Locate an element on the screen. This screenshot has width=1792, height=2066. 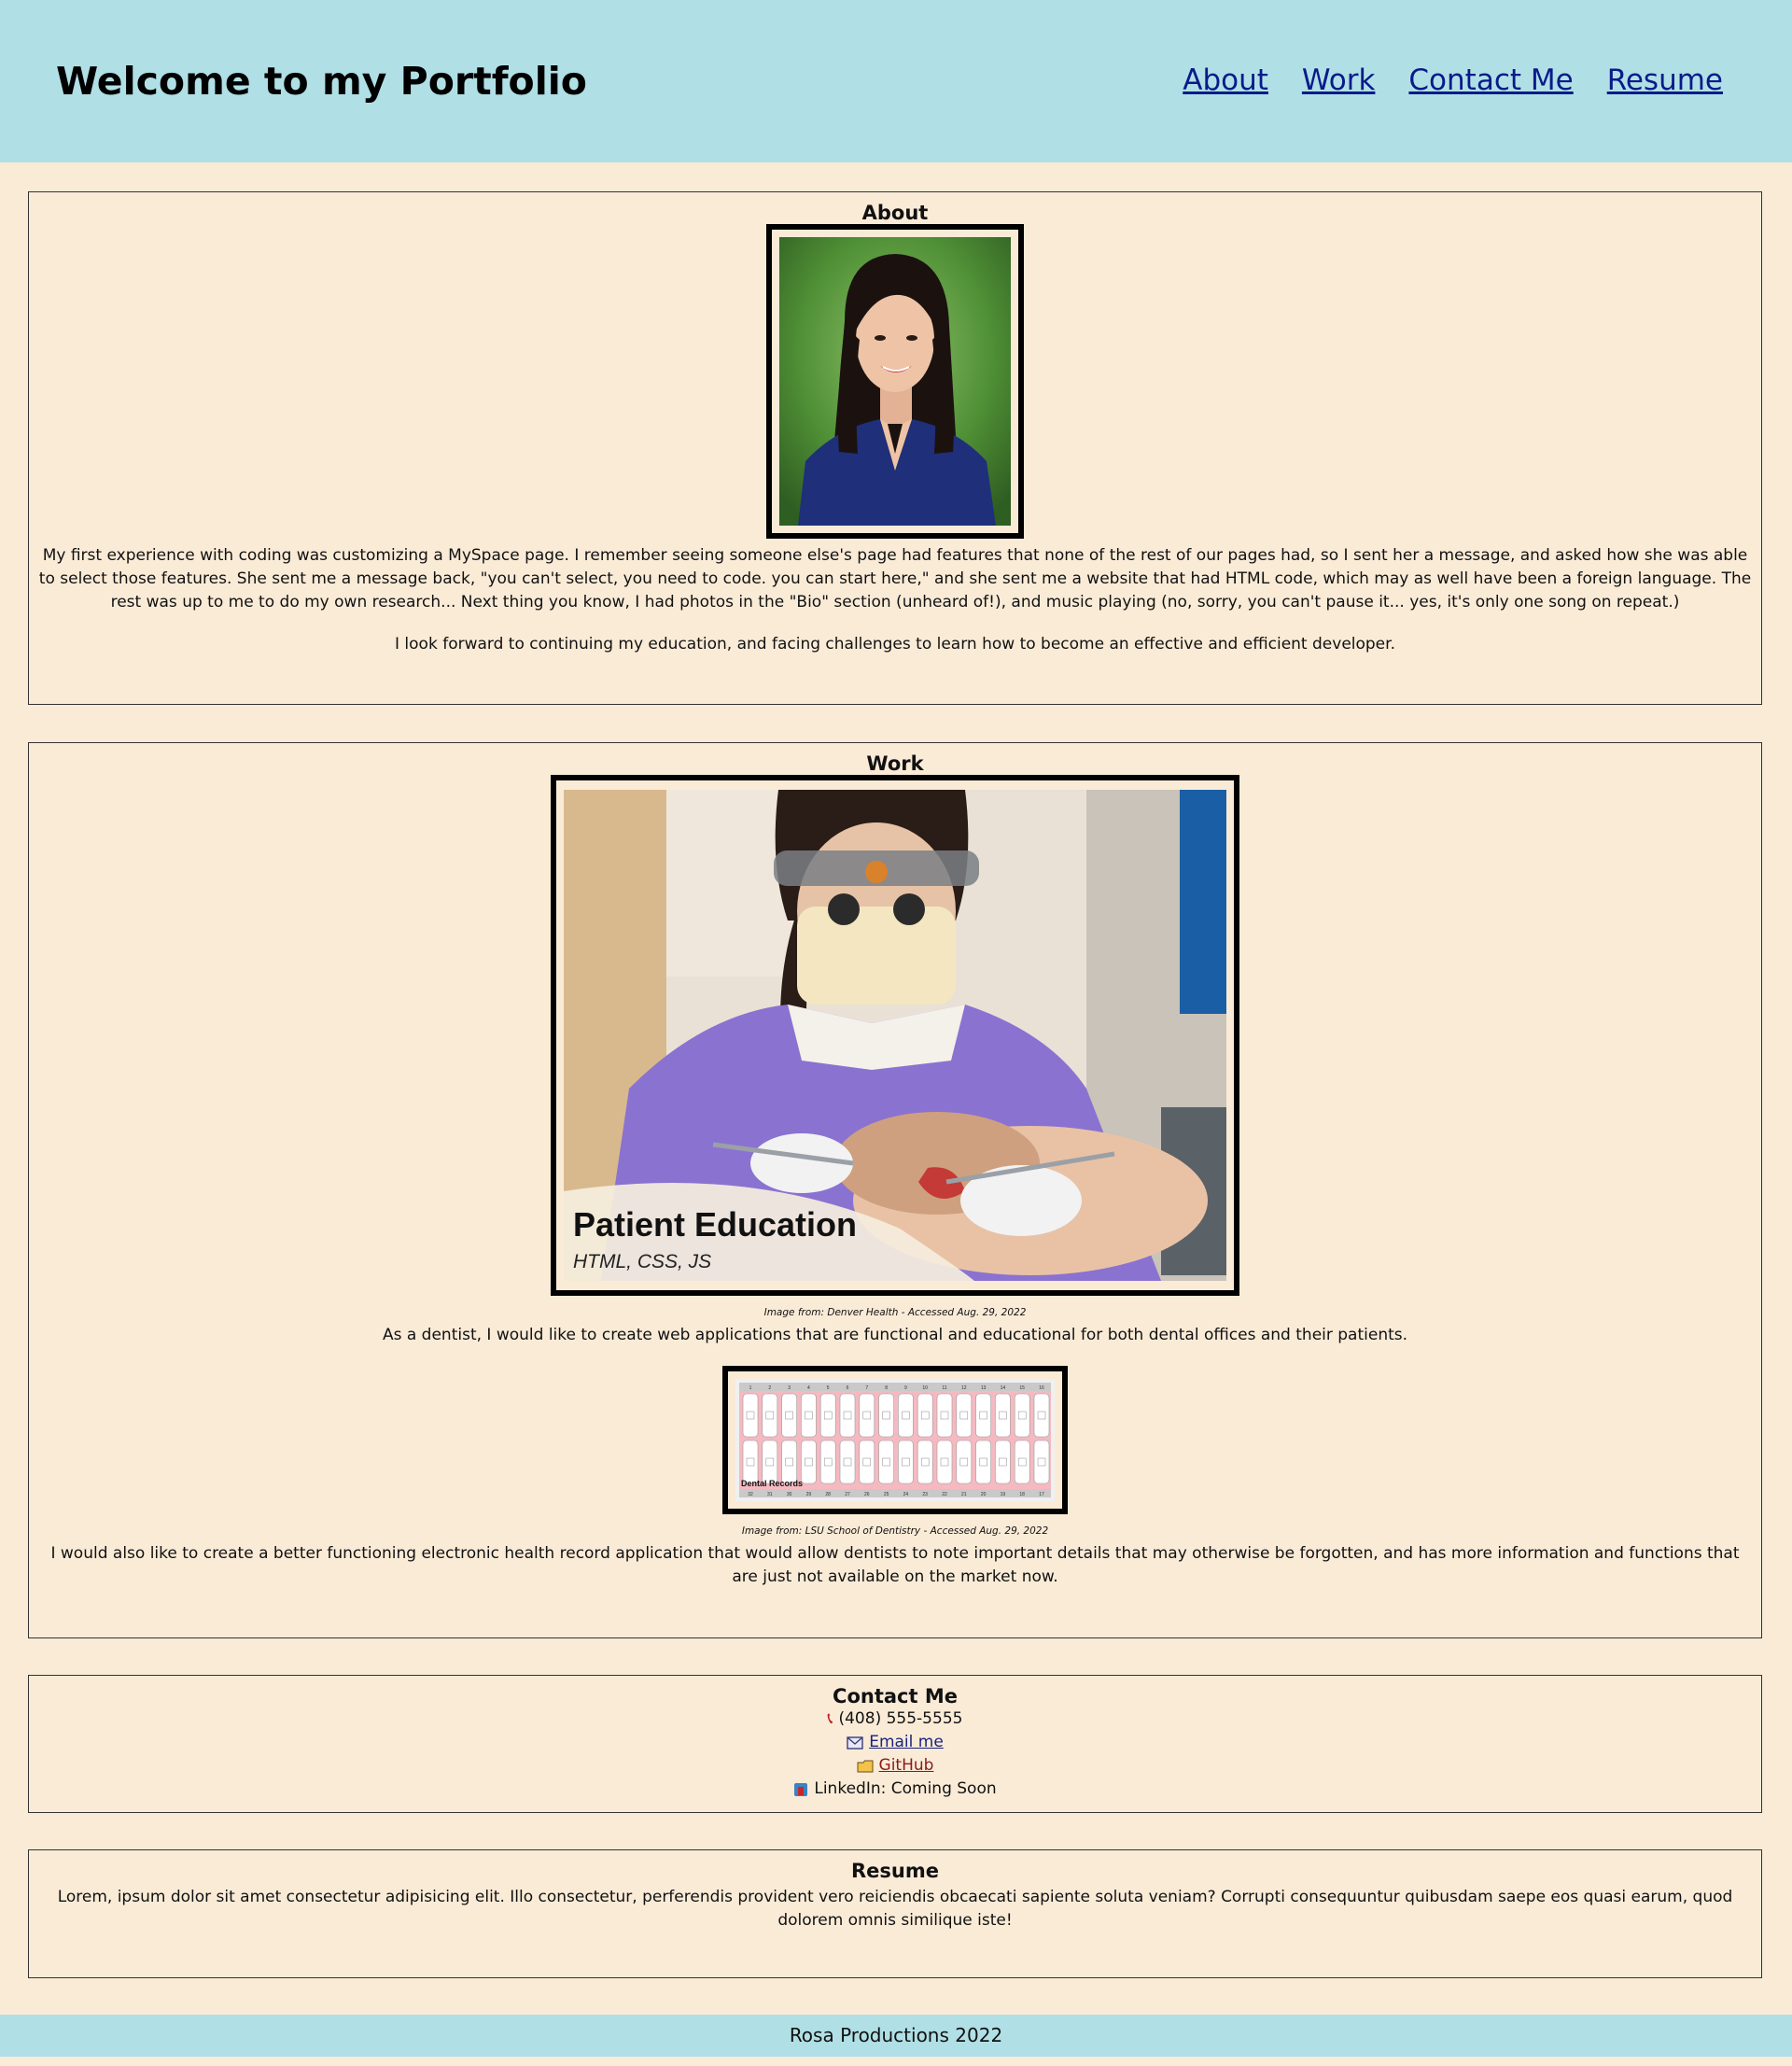
tooth-number-12: 12 is located at coordinates (964, 1388).